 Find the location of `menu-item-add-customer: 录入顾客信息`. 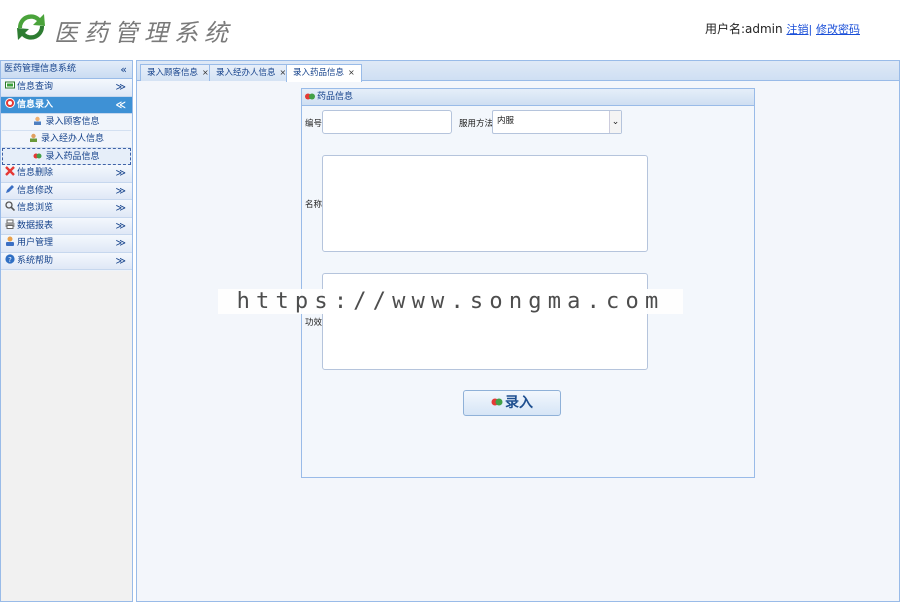

menu-item-add-customer: 录入顾客信息 is located at coordinates (66, 122).